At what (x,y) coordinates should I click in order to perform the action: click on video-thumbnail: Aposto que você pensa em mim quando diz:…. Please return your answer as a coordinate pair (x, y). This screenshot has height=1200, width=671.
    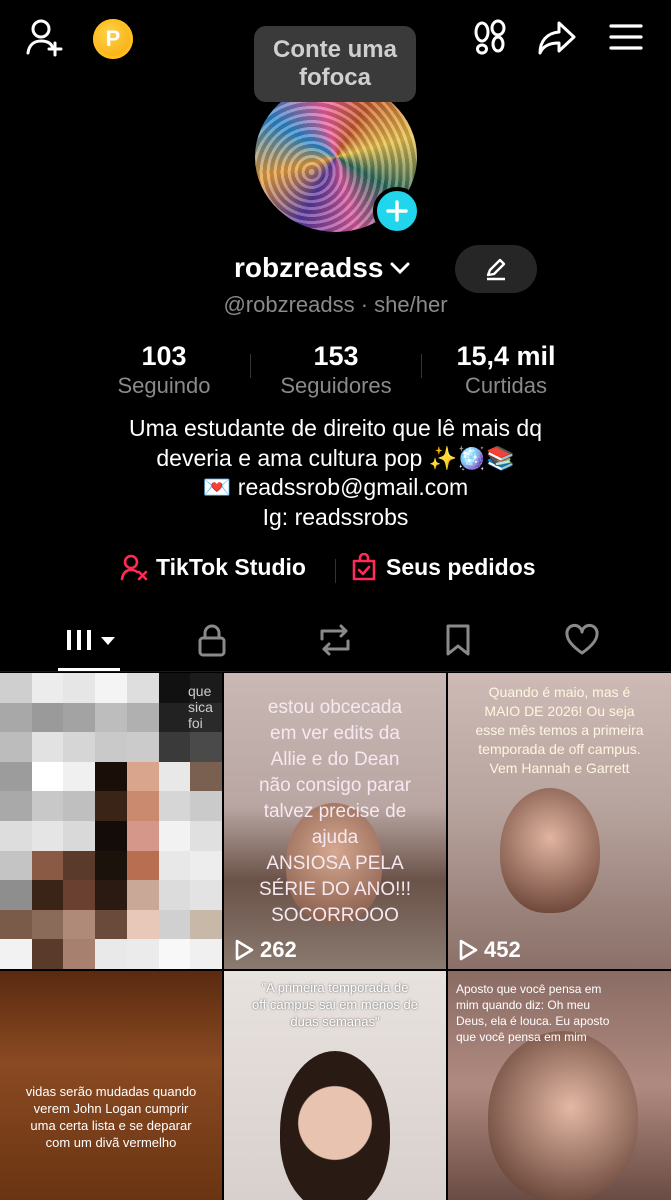
    Looking at the image, I should click on (559, 1085).